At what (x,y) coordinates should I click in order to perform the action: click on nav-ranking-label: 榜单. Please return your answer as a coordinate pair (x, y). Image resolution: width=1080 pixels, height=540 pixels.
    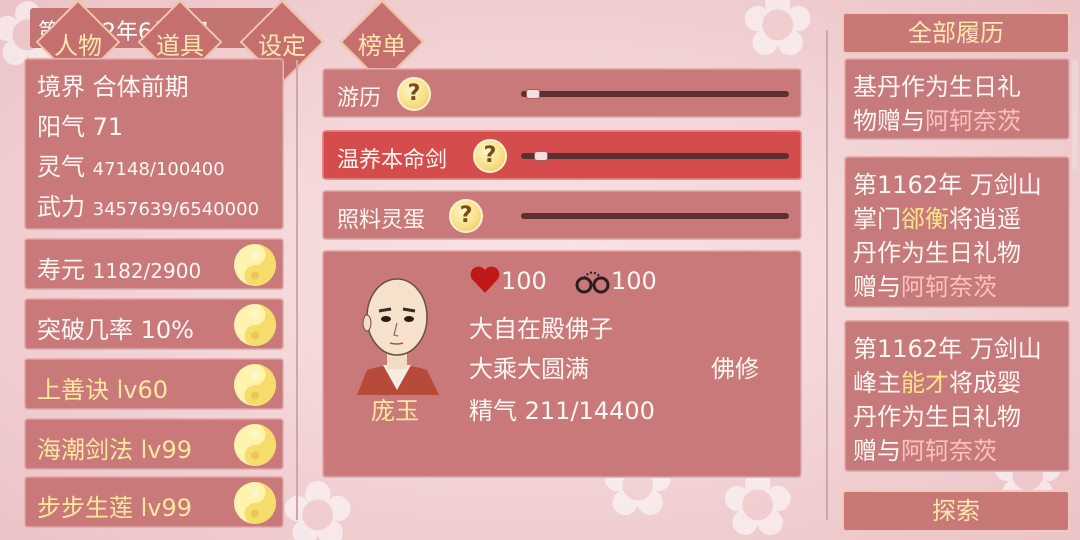
    Looking at the image, I should click on (382, 43).